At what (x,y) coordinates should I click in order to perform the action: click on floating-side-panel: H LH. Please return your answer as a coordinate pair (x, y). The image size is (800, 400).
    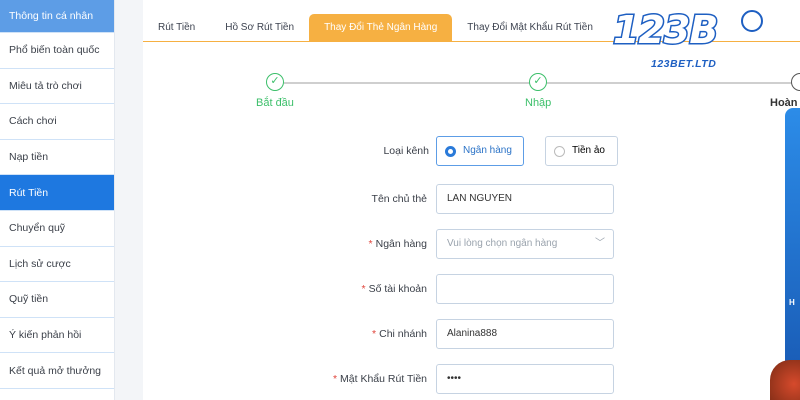
    Looking at the image, I should click on (792, 243).